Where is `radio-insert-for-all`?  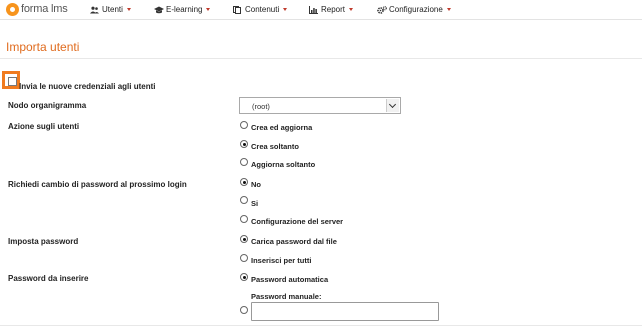 radio-insert-for-all is located at coordinates (244, 258).